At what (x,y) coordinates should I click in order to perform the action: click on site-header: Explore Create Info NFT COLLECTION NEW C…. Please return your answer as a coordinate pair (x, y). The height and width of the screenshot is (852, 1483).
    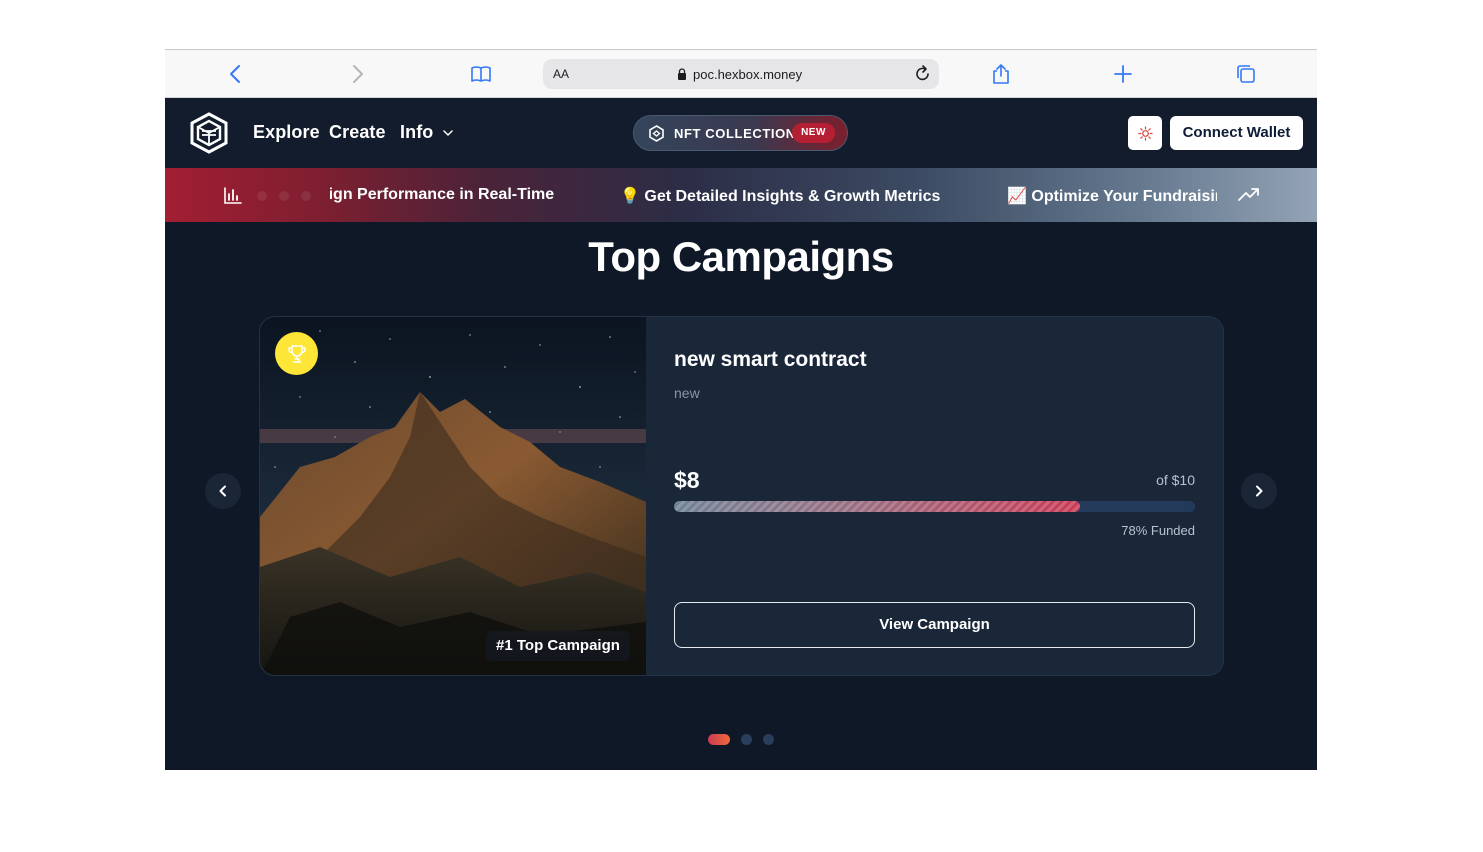
    Looking at the image, I should click on (741, 133).